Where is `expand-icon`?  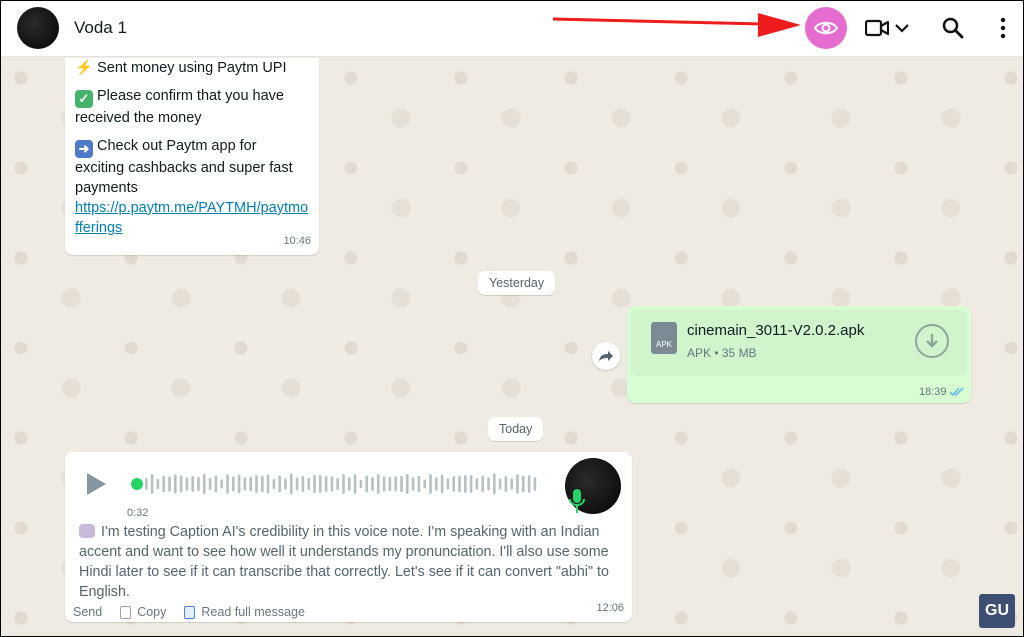 expand-icon is located at coordinates (190, 612).